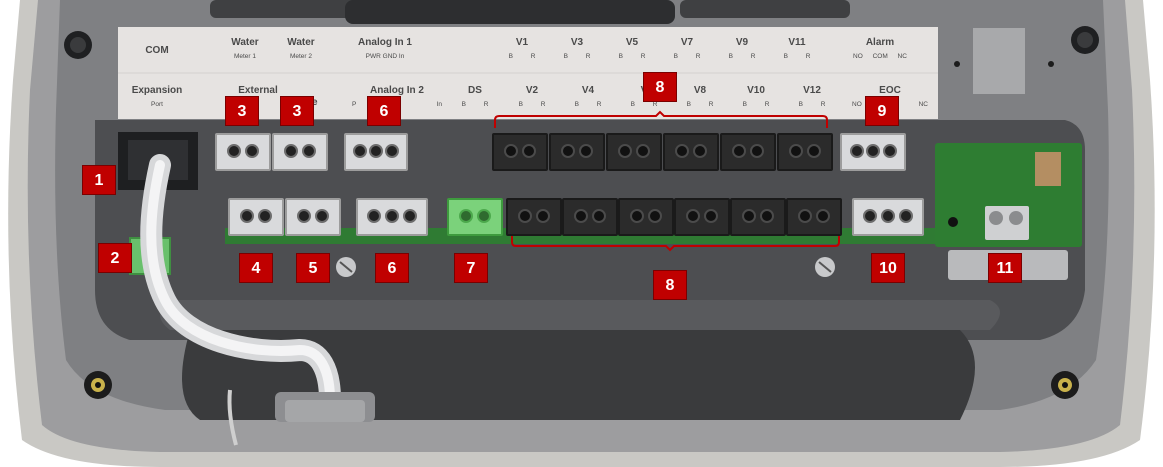 This screenshot has width=1163, height=467. I want to click on valve-connector-v1, so click(520, 152).